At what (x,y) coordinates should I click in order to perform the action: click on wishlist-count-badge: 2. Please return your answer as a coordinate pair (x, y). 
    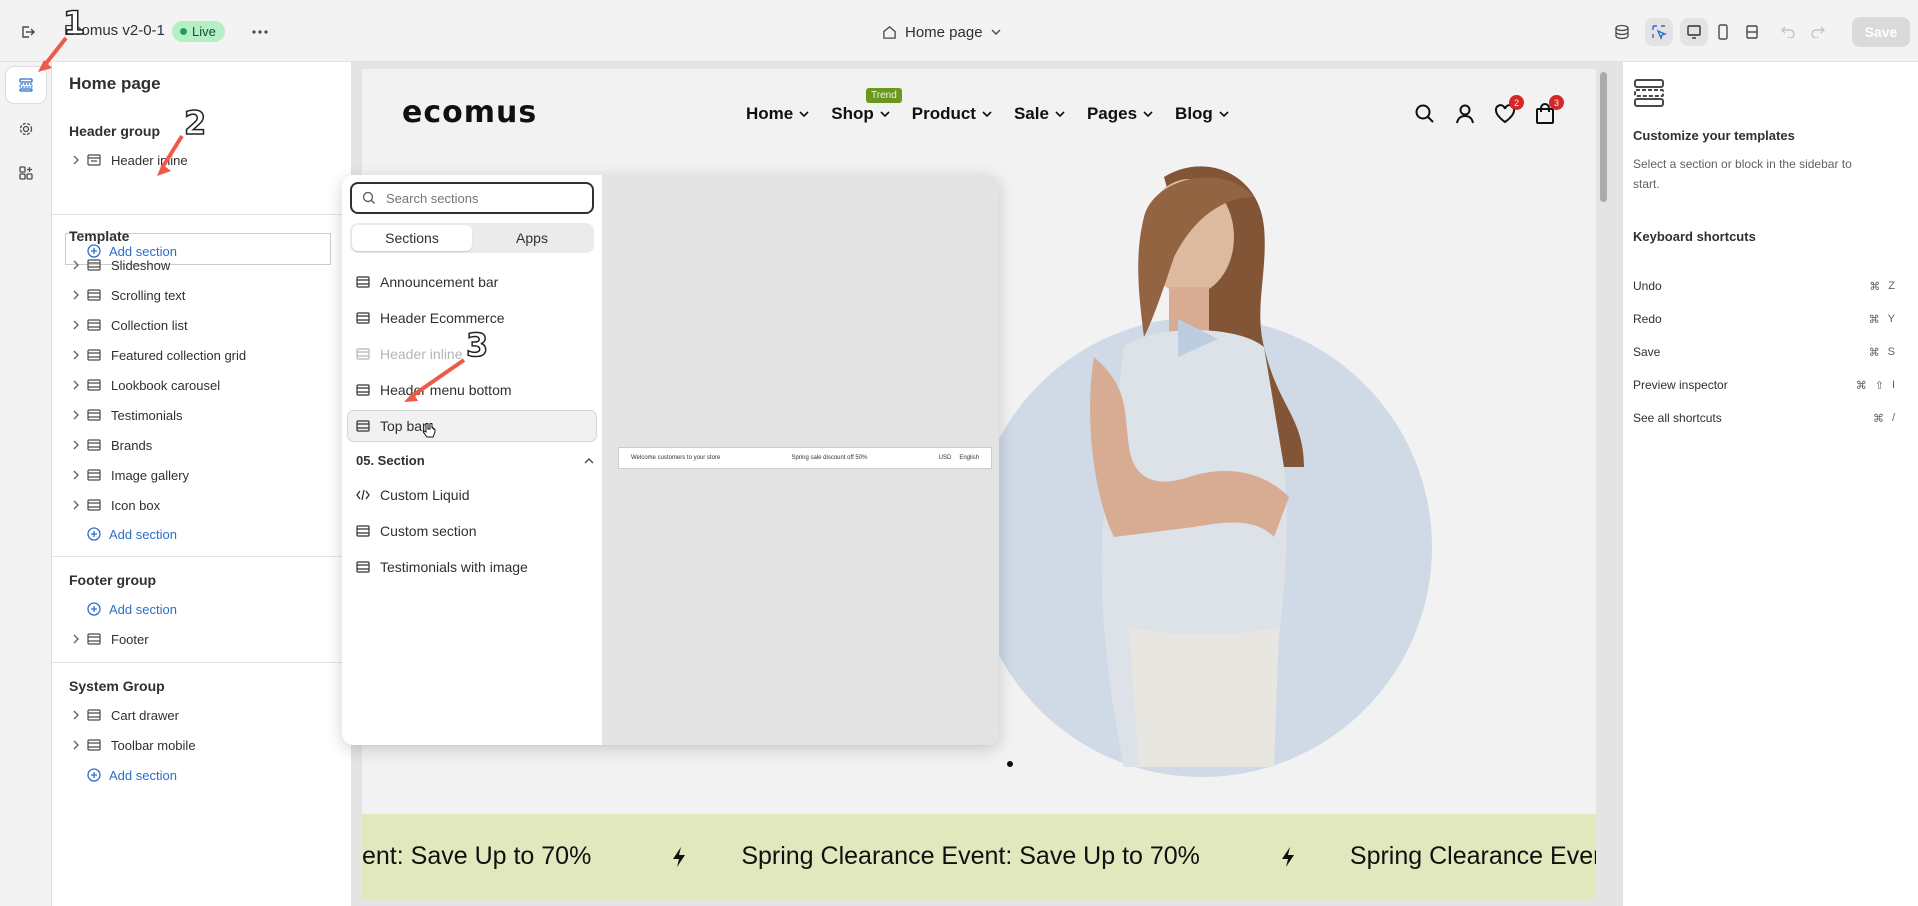
    Looking at the image, I should click on (1516, 102).